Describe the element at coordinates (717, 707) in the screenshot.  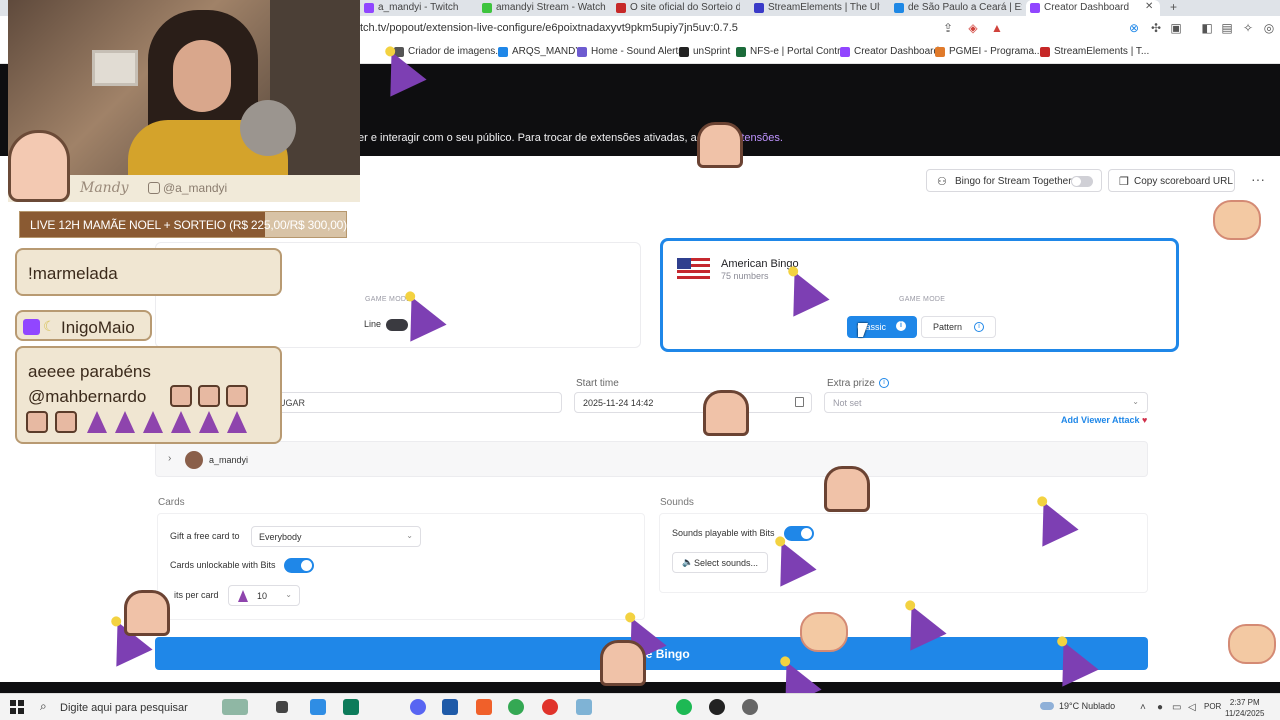
I see `obs-icon` at that location.